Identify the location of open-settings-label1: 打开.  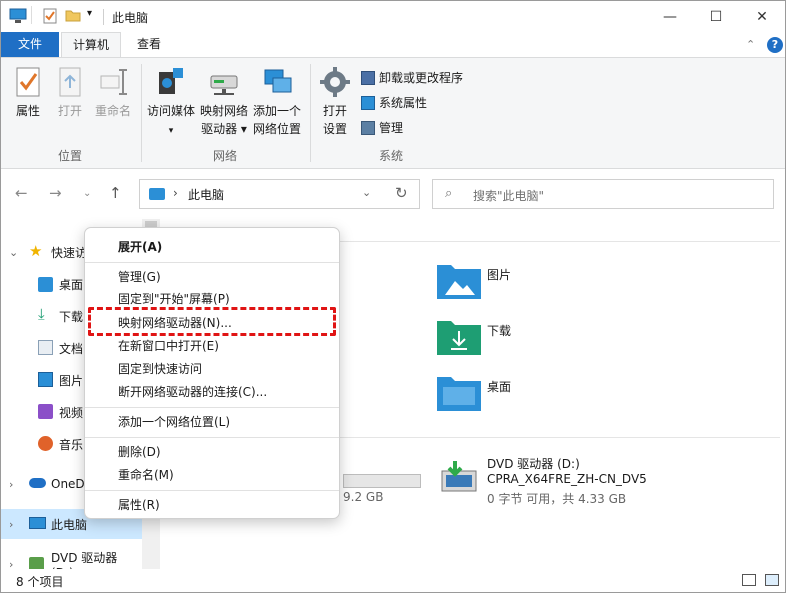
(334, 111).